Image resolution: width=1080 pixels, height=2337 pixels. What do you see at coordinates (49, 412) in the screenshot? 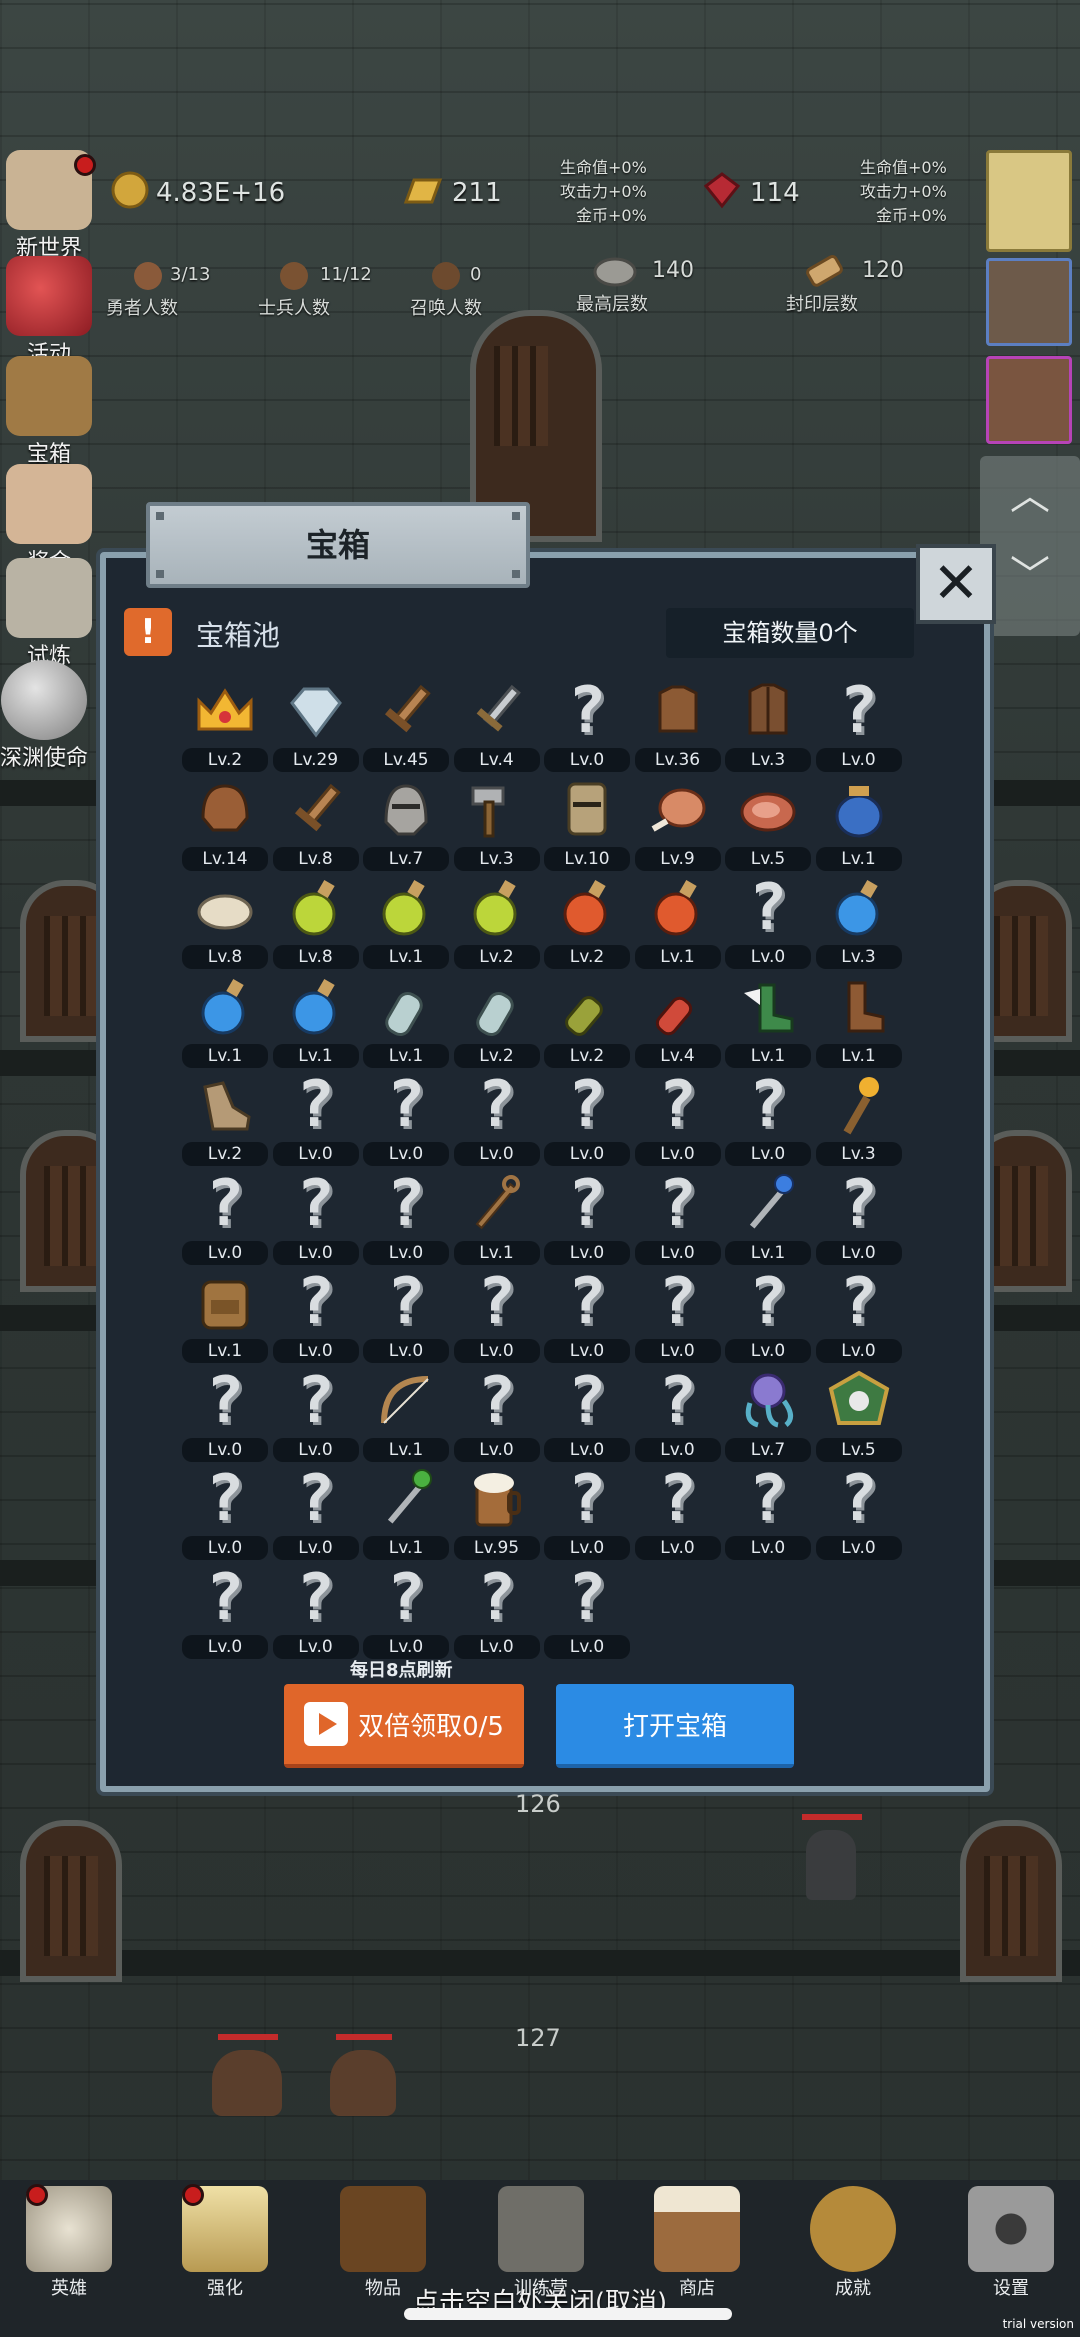
I see `side-chest: 宝箱` at bounding box center [49, 412].